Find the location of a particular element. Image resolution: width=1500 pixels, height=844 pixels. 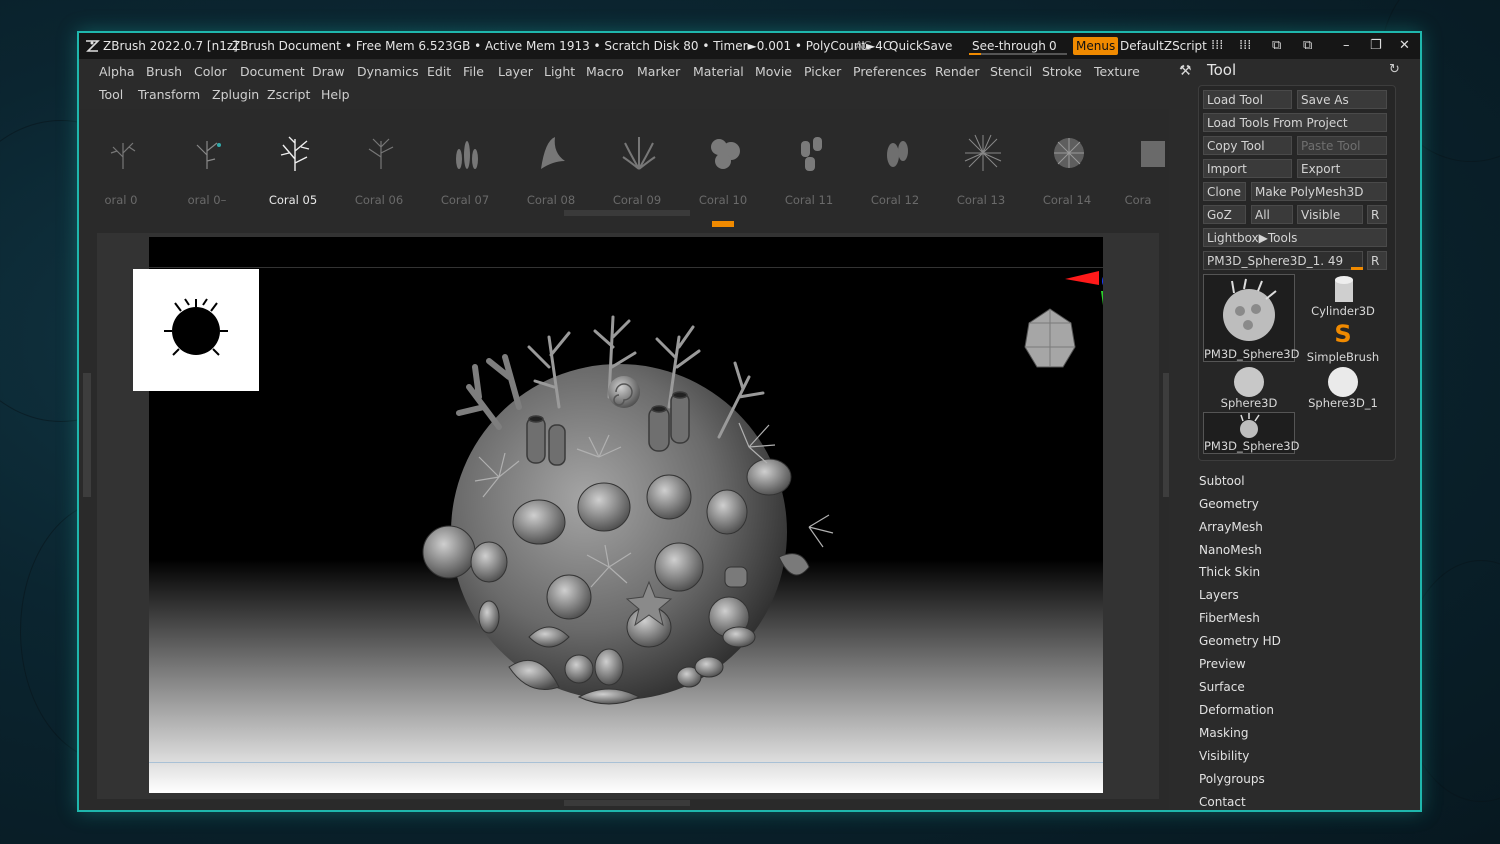

menu-alpha: Alpha is located at coordinates (117, 71).